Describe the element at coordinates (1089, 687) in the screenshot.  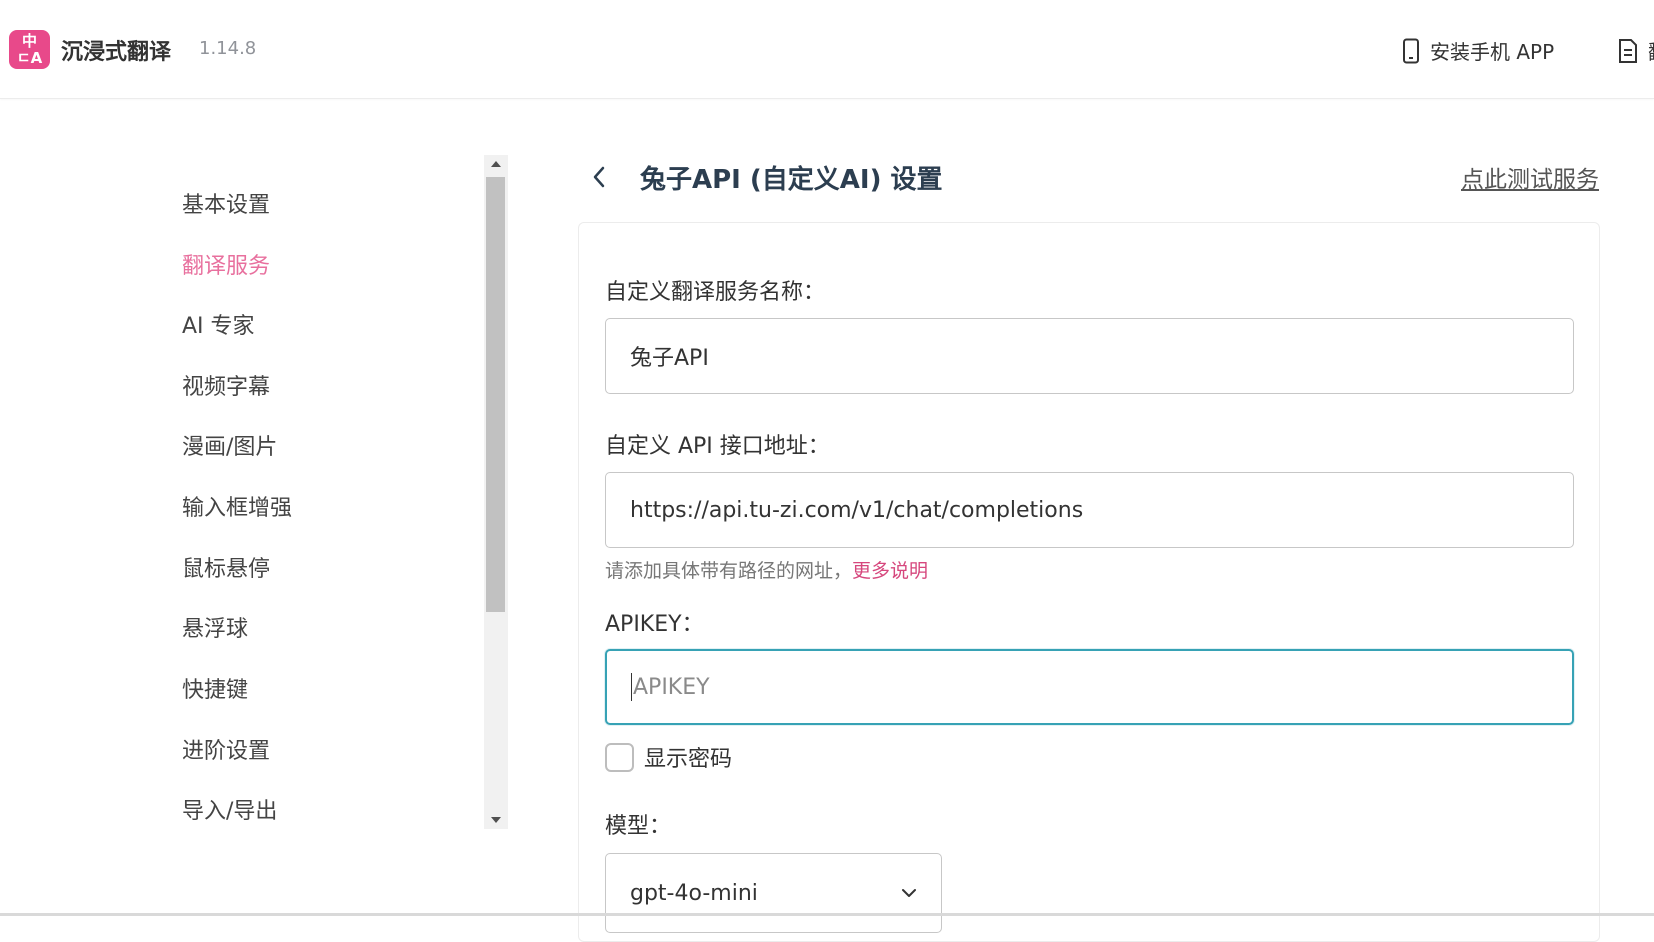
I see `apikey-input: APIKEY` at that location.